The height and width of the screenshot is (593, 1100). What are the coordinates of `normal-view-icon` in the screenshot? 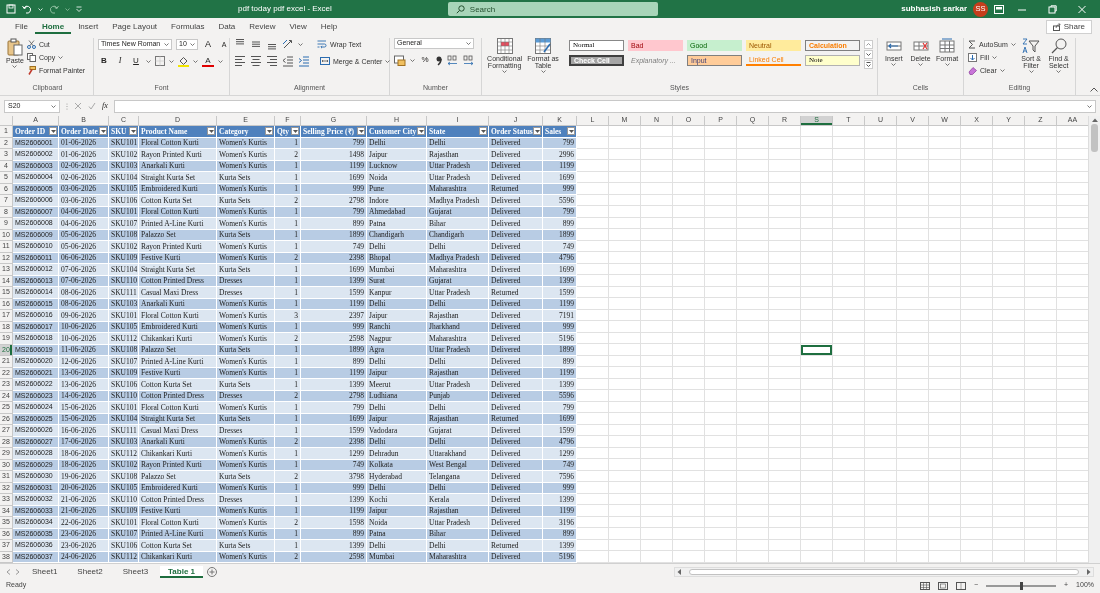 It's located at (924, 585).